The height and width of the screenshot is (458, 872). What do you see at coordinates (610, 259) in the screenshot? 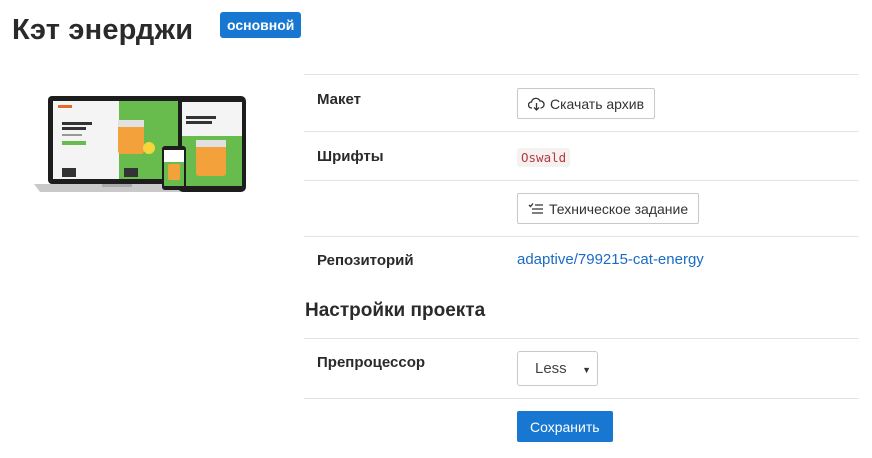
I see `repository-link: adaptive/799215-cat-energy` at bounding box center [610, 259].